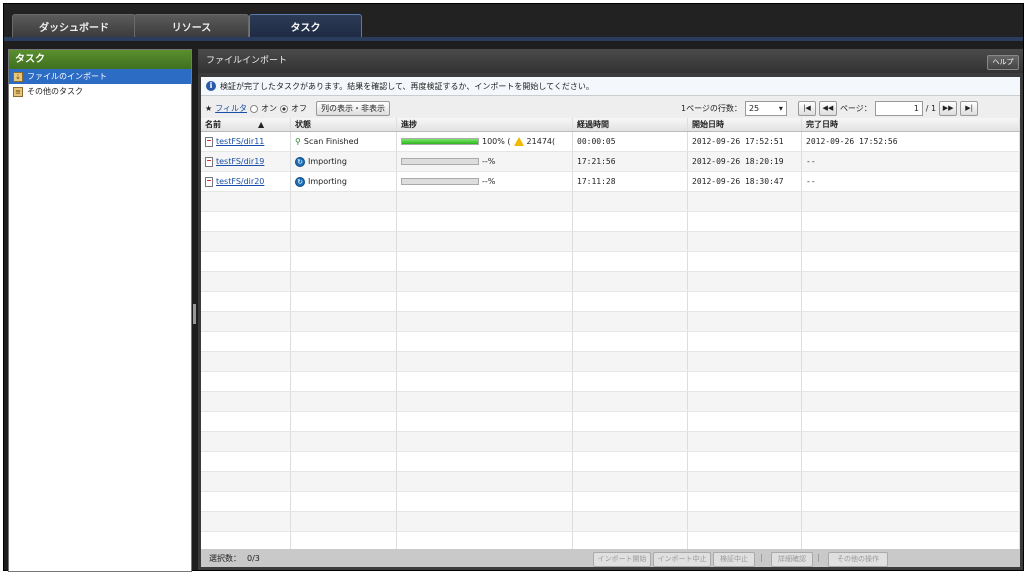  I want to click on cell-progress: 100% (21474(, so click(485, 141).